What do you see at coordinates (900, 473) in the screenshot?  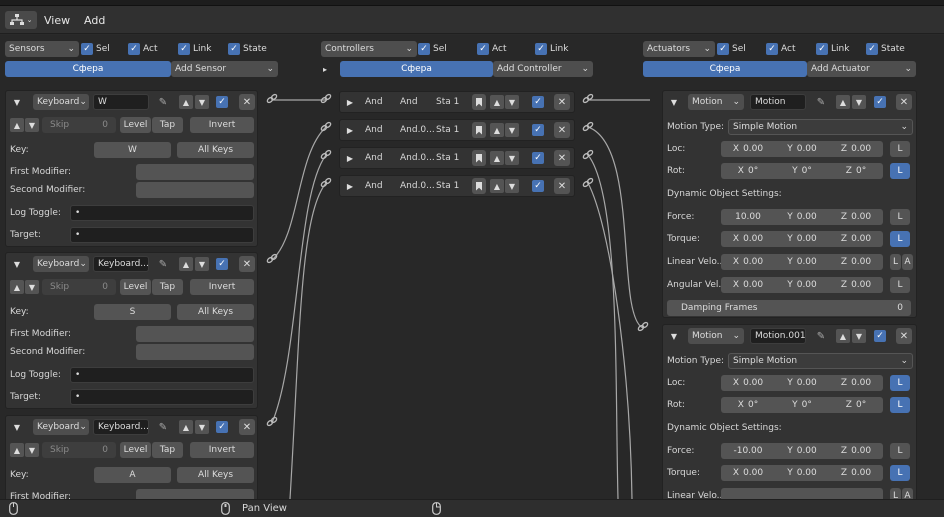 I see `torque-local-toggle: L` at bounding box center [900, 473].